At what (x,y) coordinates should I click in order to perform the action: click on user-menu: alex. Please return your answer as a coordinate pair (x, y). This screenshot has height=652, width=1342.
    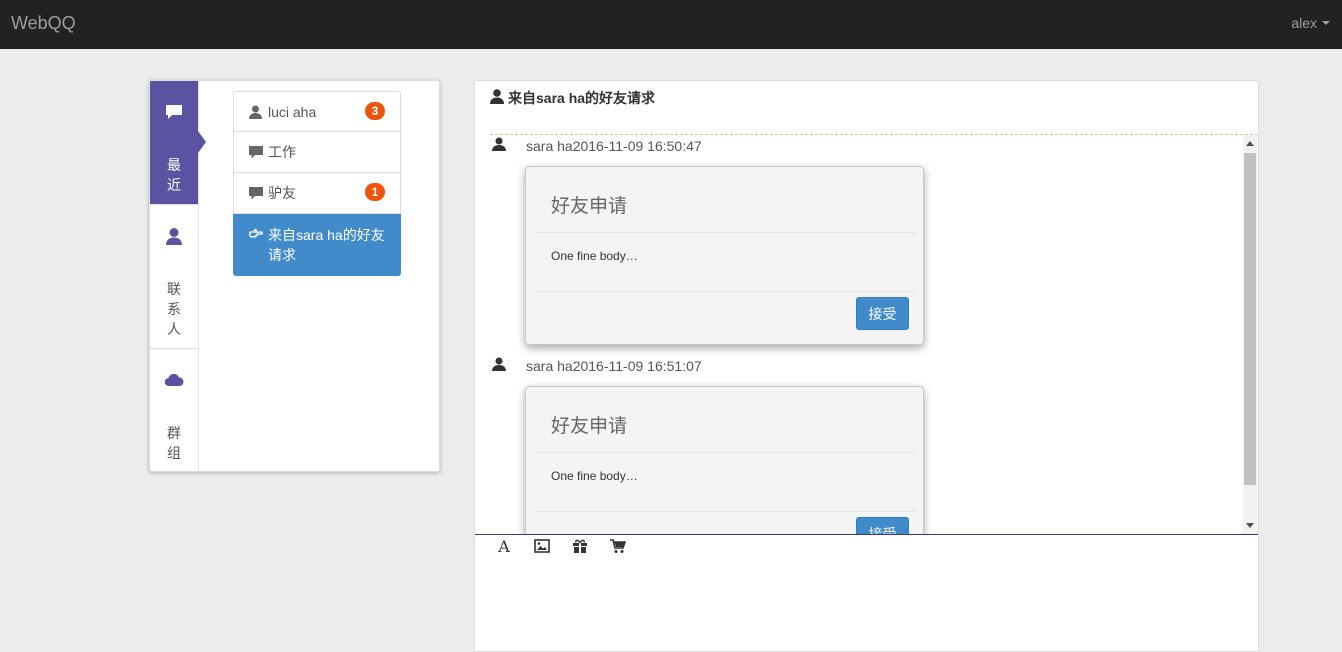
    Looking at the image, I should click on (1310, 23).